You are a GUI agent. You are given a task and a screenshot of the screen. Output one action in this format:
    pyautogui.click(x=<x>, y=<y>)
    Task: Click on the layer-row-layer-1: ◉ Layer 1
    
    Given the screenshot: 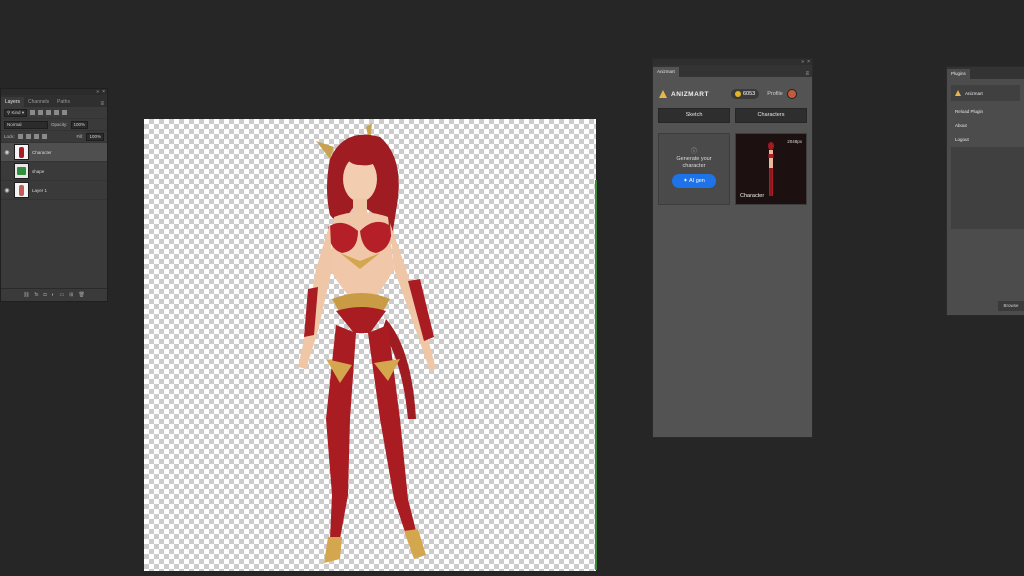 What is the action you would take?
    pyautogui.click(x=54, y=190)
    